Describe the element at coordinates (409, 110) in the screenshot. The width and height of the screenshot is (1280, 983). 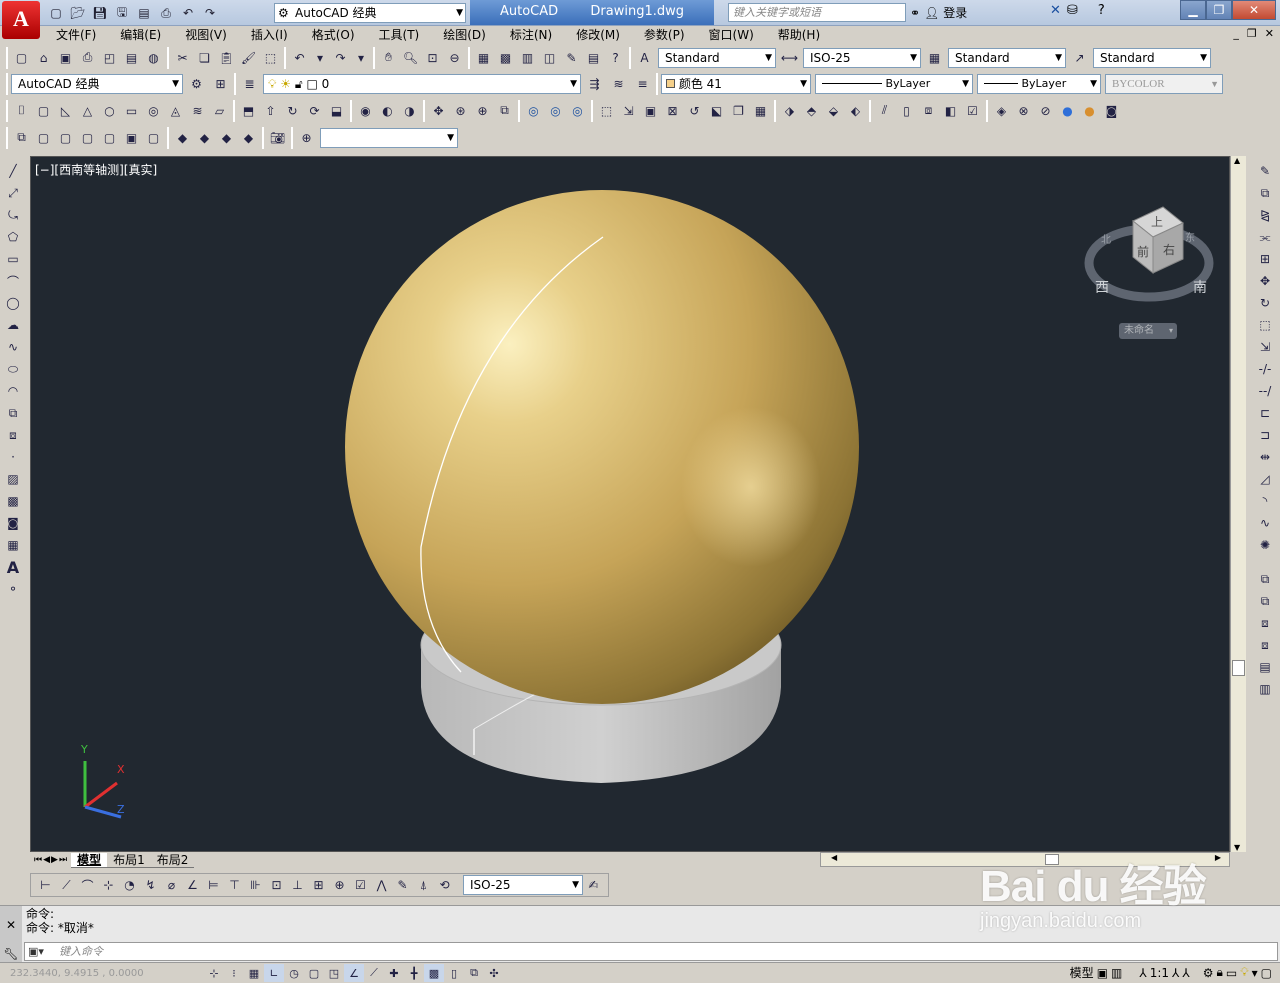
I see `intersect-icon: ◑` at that location.